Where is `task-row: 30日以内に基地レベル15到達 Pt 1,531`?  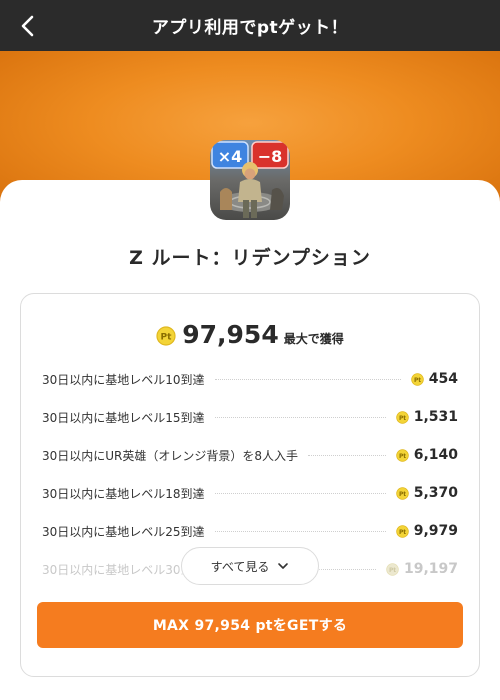 task-row: 30日以内に基地レベル15到達 Pt 1,531 is located at coordinates (250, 417).